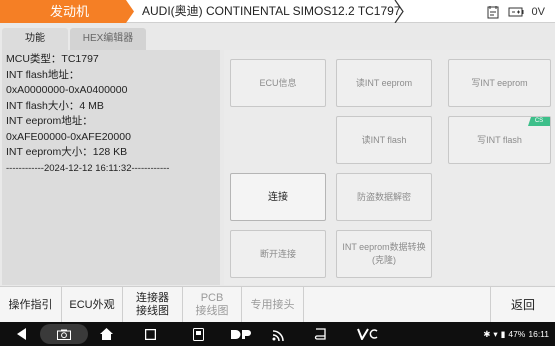  I want to click on breadcrumb-arrow-icon, so click(399, 11).